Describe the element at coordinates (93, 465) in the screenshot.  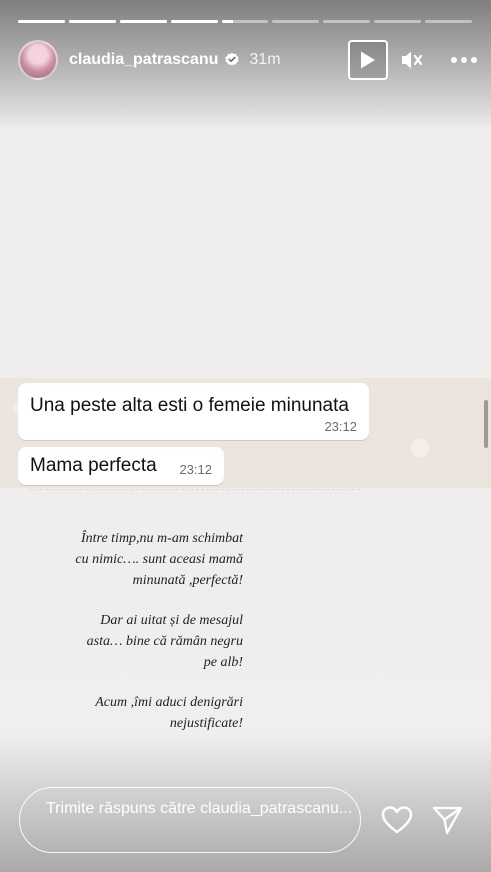
I see `chat-message-text: Mama perfecta` at that location.